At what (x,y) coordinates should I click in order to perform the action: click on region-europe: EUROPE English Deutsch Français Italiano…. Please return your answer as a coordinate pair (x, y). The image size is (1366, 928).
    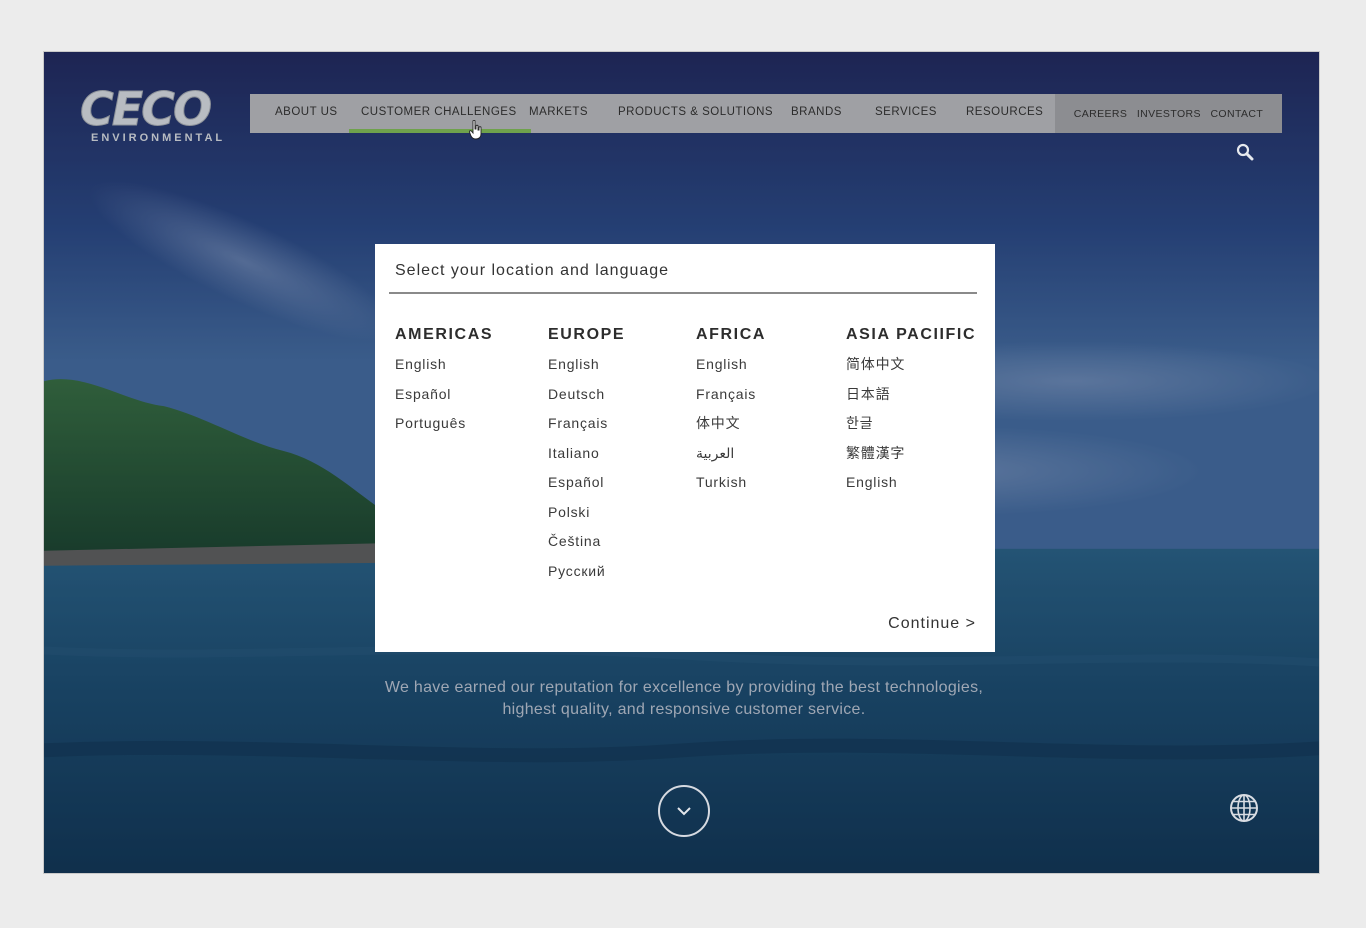
    Looking at the image, I should click on (586, 458).